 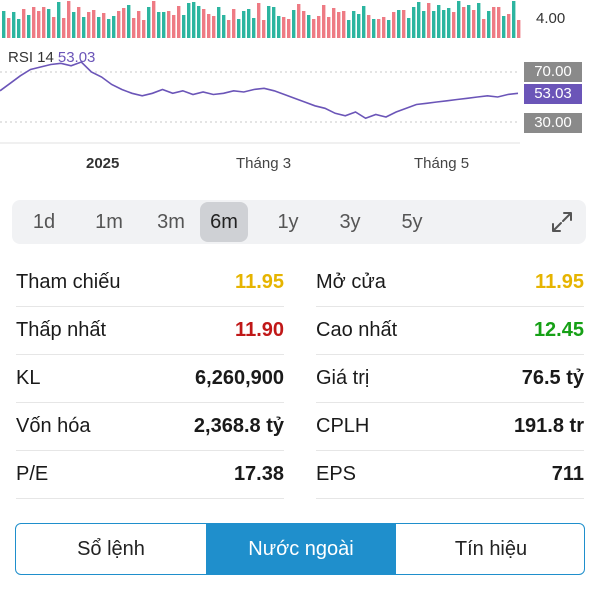 I want to click on x-label-2025: 2025, so click(x=103, y=163).